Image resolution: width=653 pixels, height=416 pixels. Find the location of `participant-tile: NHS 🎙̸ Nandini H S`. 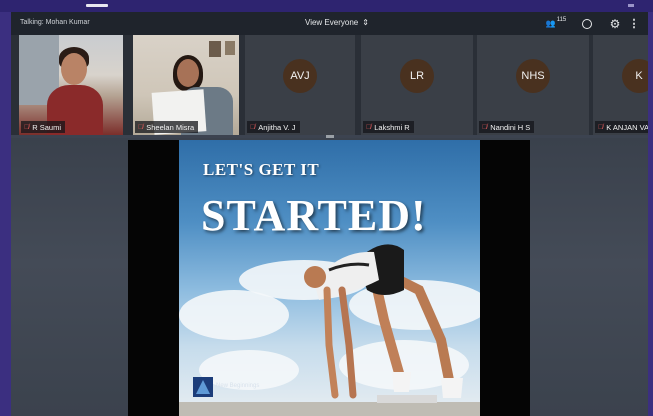

participant-tile: NHS 🎙̸ Nandini H S is located at coordinates (533, 85).